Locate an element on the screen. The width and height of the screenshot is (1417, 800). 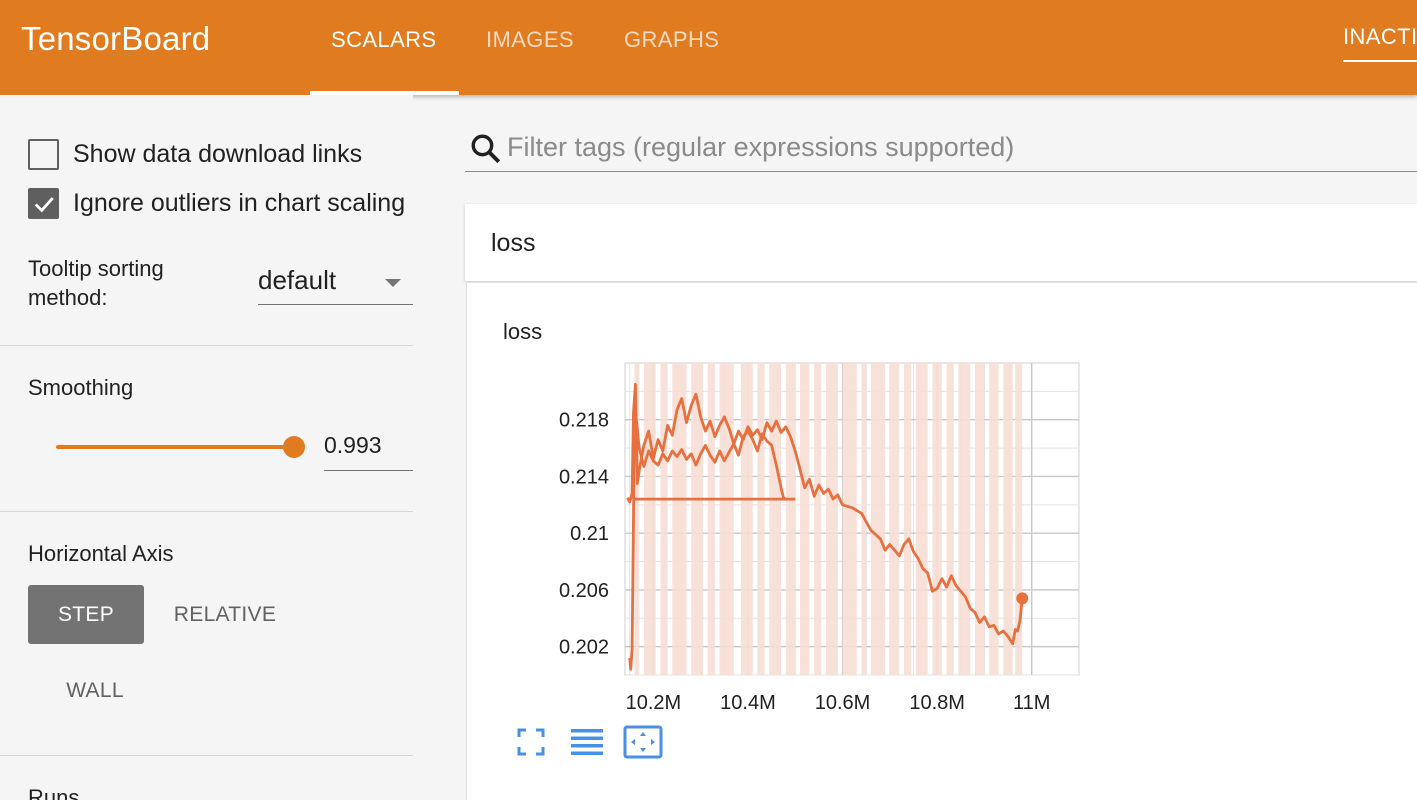
axis-relative-button: RELATIVE is located at coordinates (225, 614).